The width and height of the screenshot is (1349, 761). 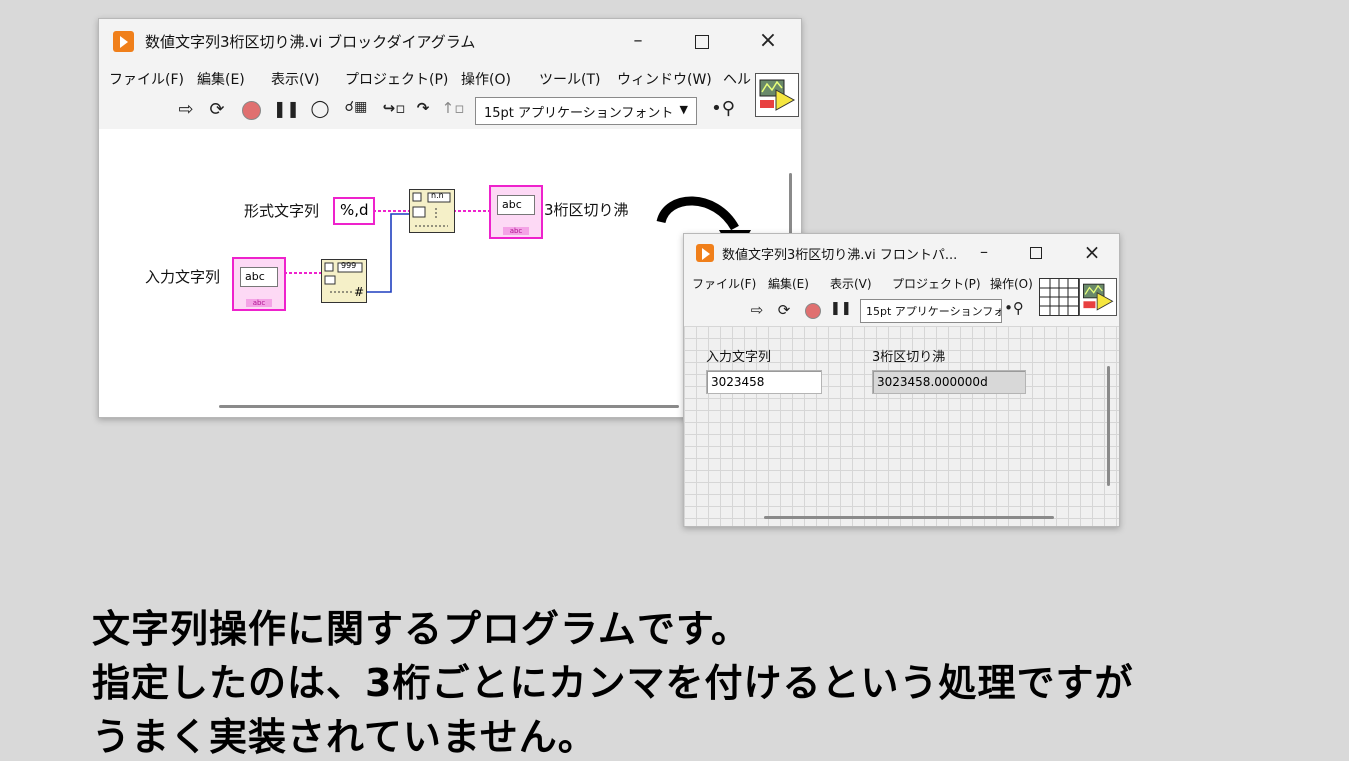 What do you see at coordinates (516, 212) in the screenshot?
I see `output-string-indicator-terminal: abc abc` at bounding box center [516, 212].